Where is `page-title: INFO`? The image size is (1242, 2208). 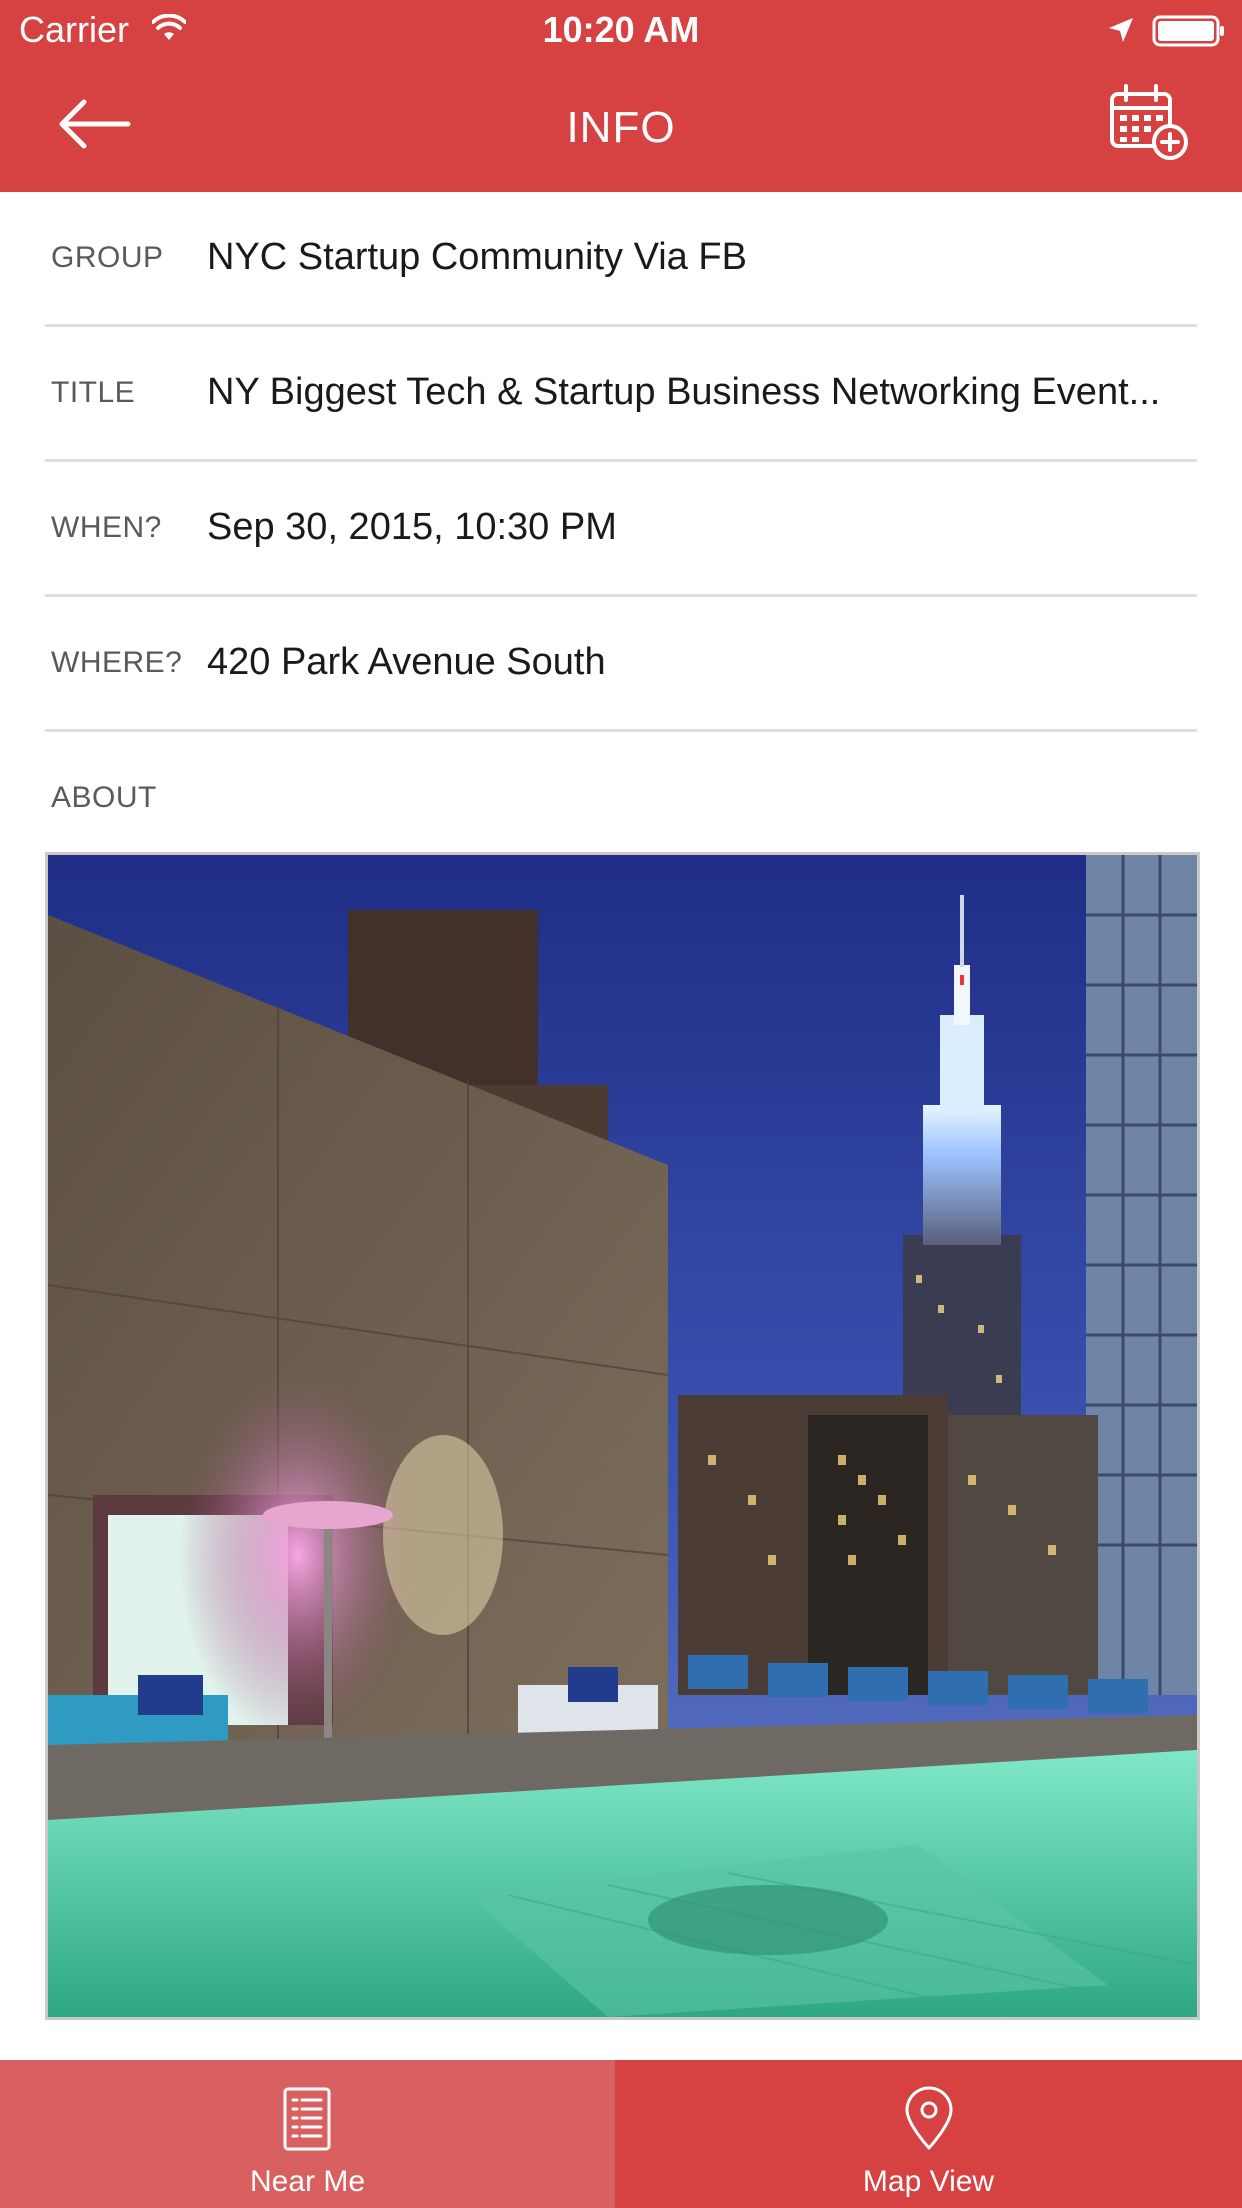
page-title: INFO is located at coordinates (621, 127).